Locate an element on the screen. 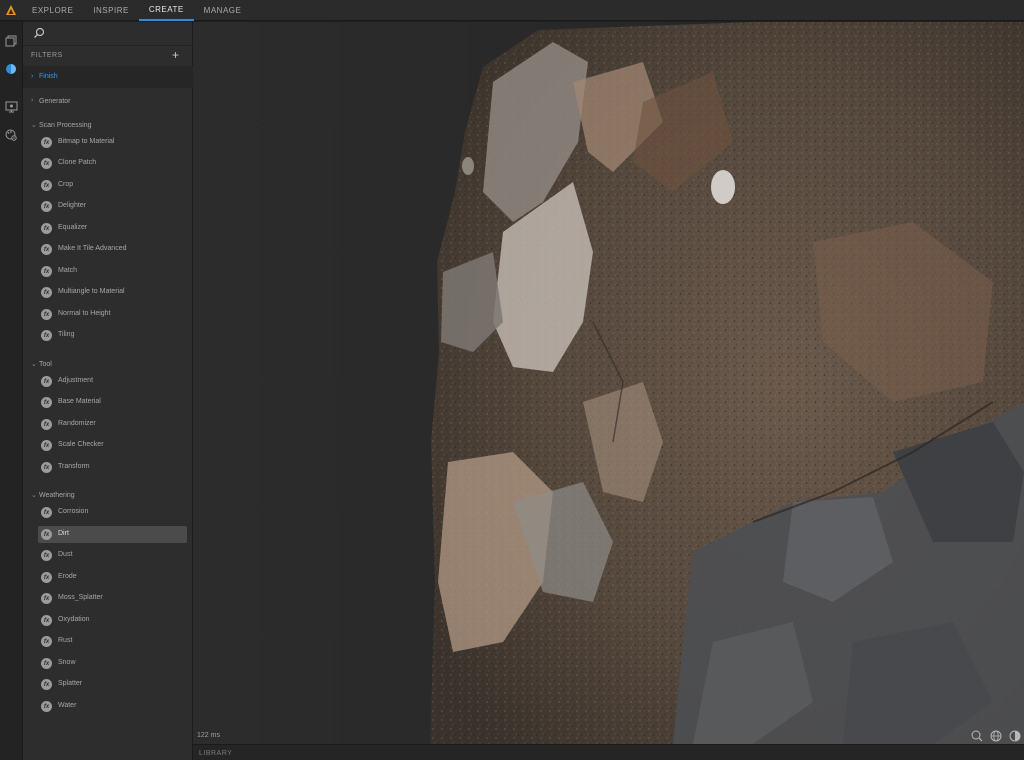  filter-item-selected: fx Dirt is located at coordinates (112, 534).